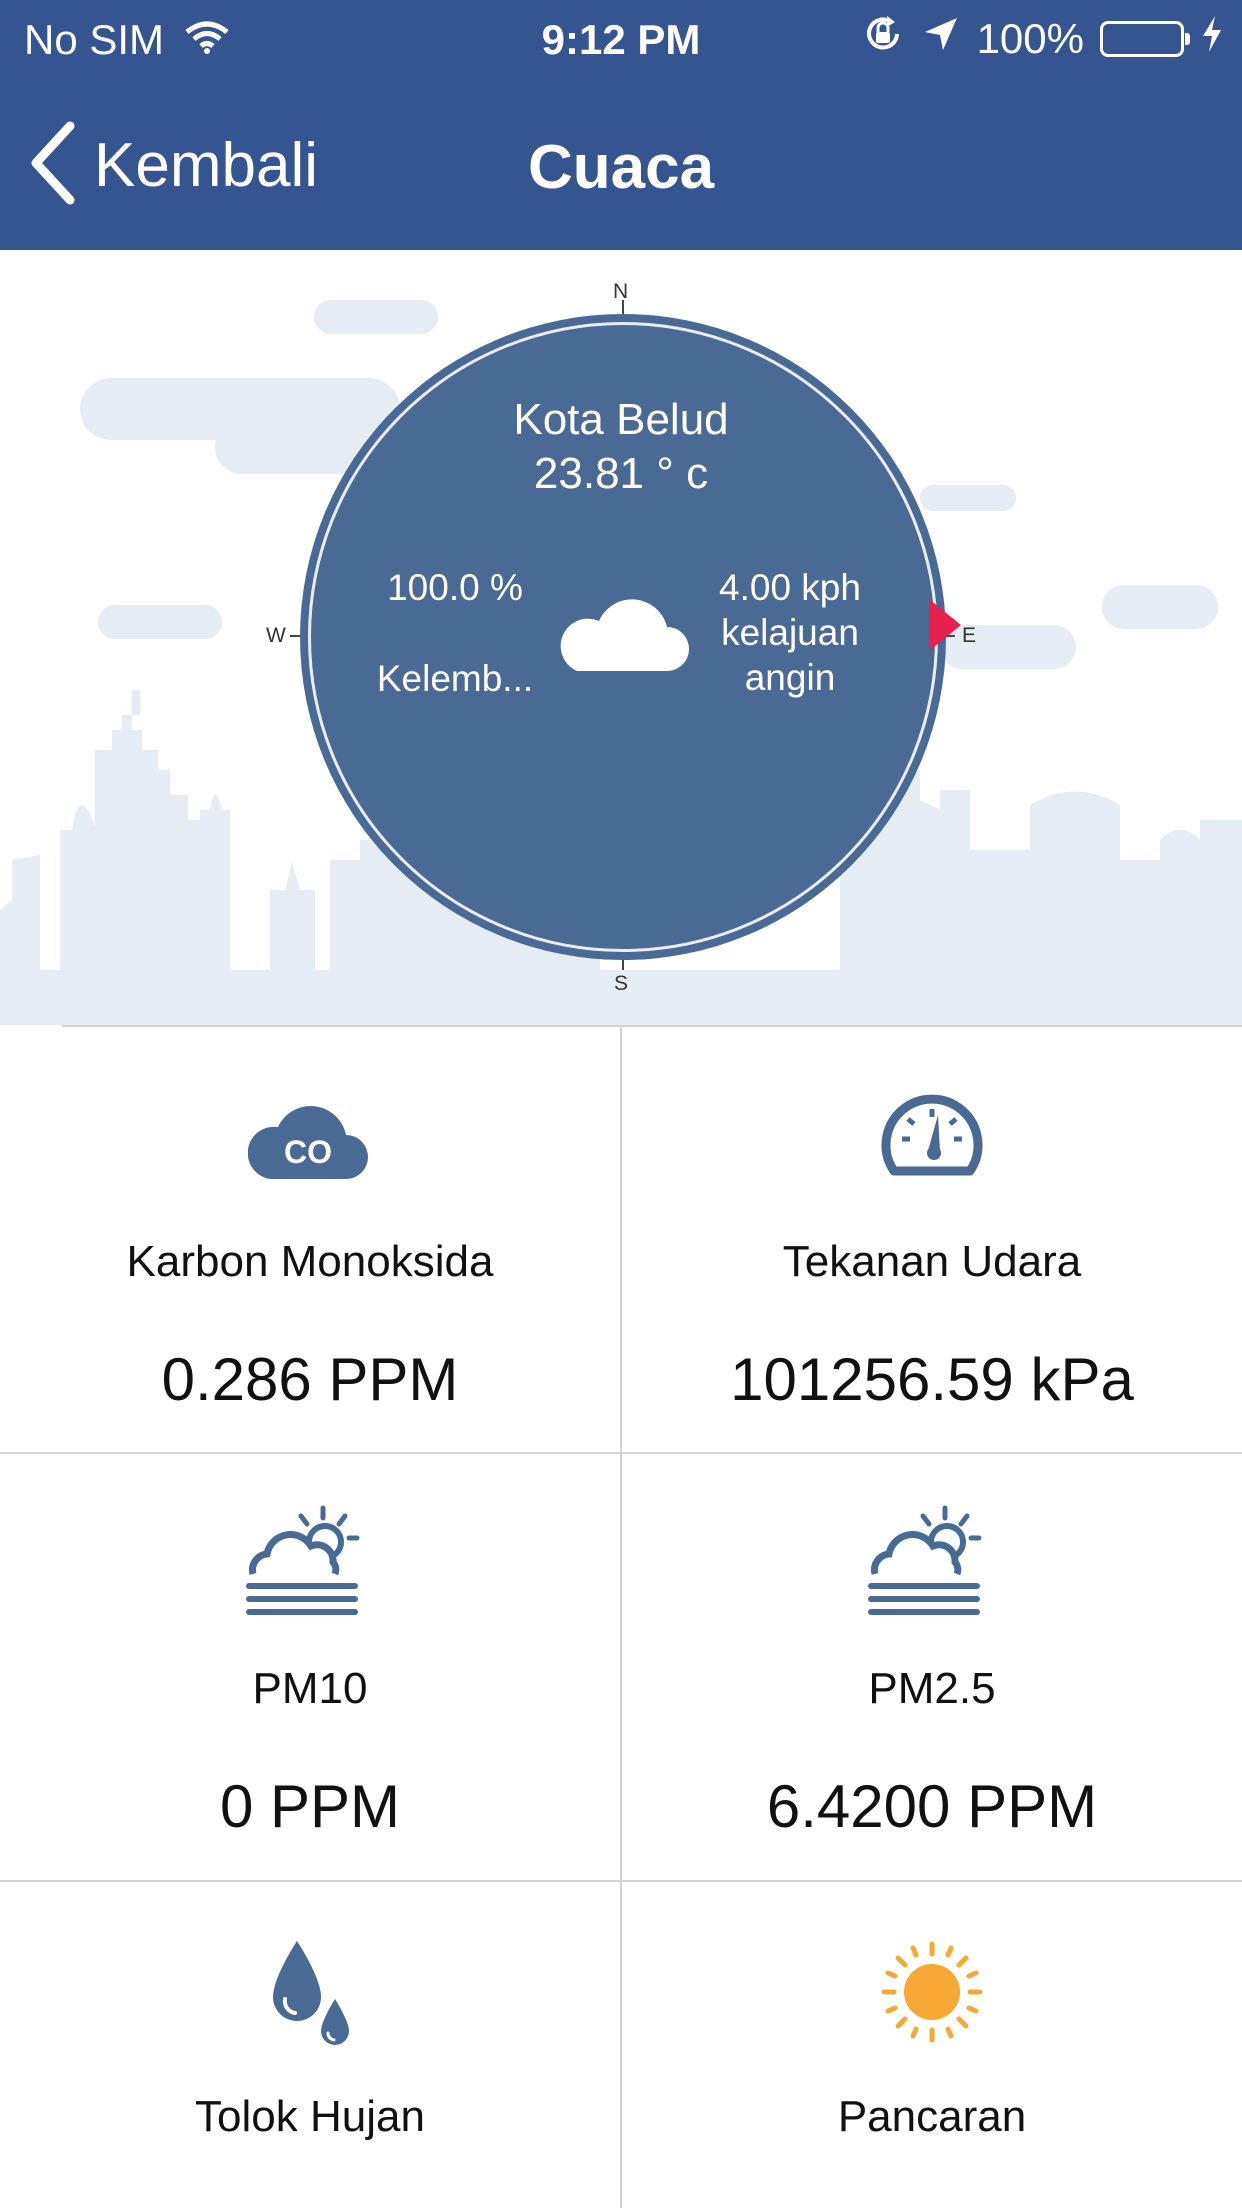 This screenshot has width=1242, height=2208. Describe the element at coordinates (455, 587) in the screenshot. I see `humidity-value: 100.0 %` at that location.